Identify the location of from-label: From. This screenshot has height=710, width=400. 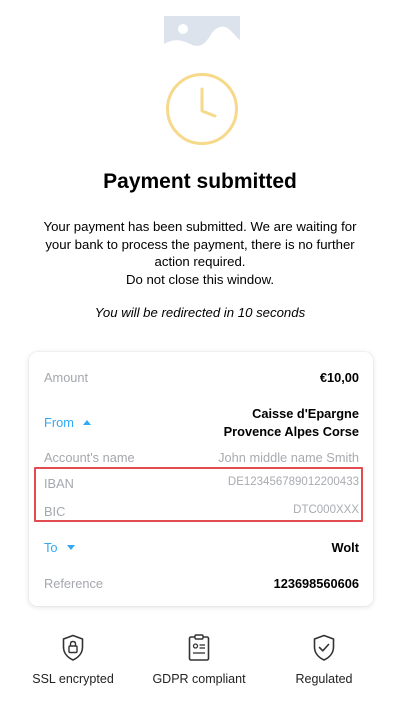
(59, 422).